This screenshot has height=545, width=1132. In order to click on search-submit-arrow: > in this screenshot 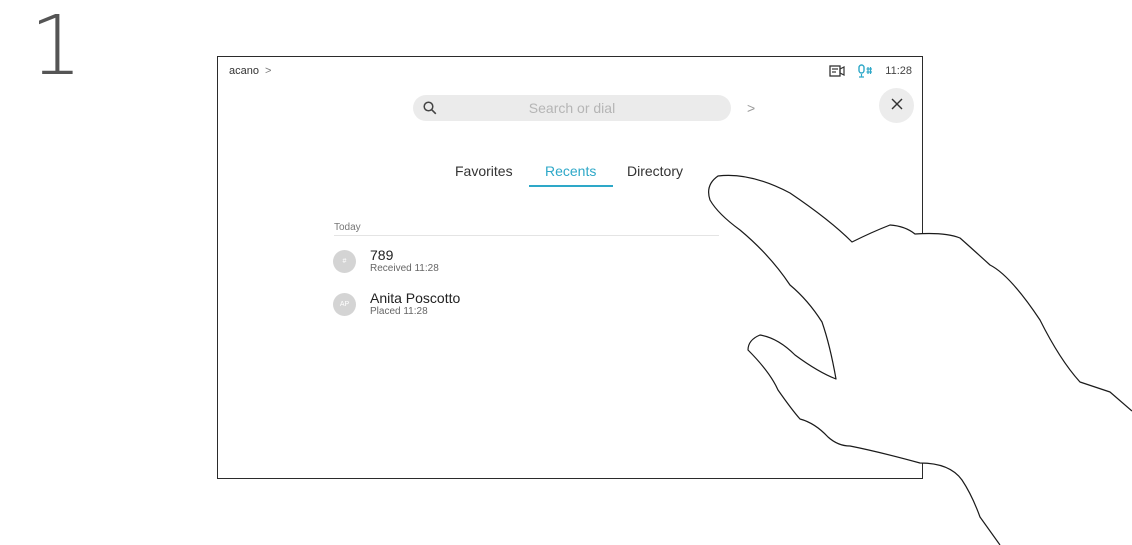, I will do `click(751, 108)`.